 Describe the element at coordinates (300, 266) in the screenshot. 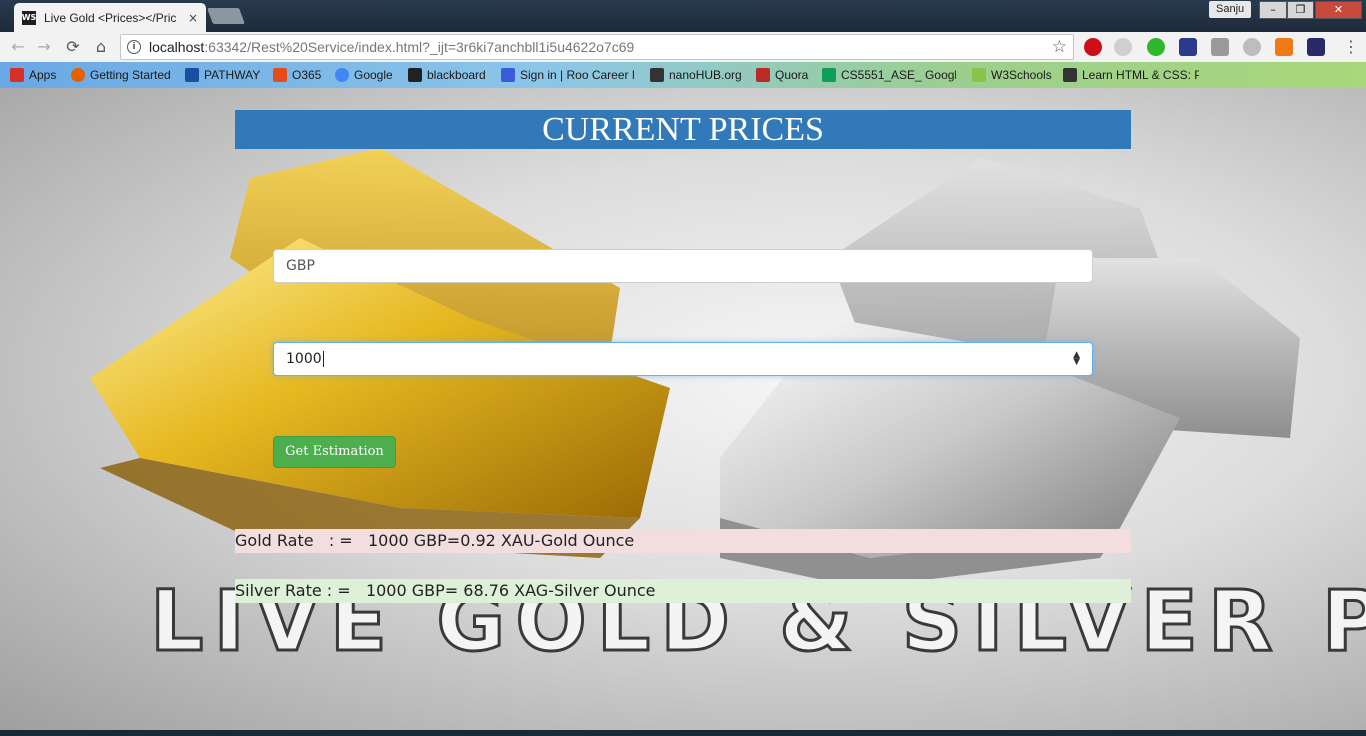

I see `currency-value: GBP` at that location.